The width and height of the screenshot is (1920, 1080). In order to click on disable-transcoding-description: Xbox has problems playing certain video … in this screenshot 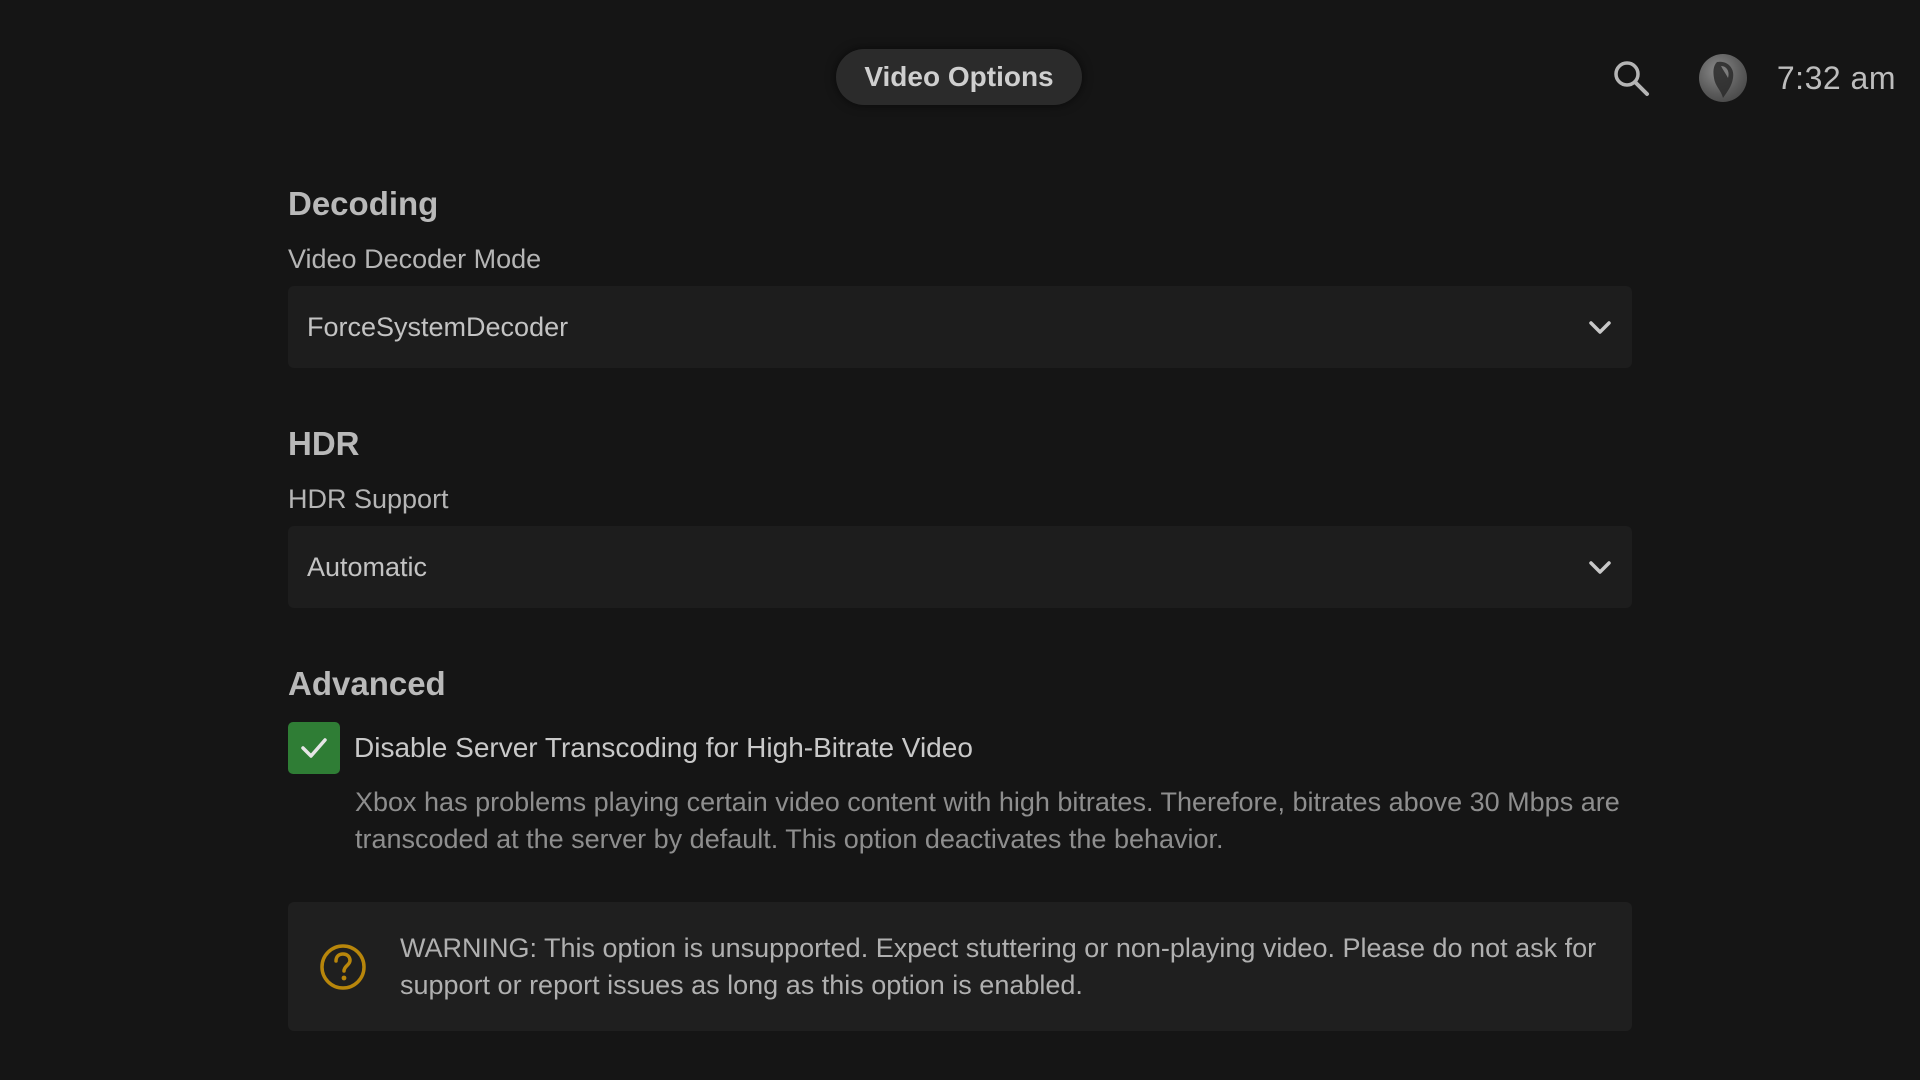, I will do `click(987, 820)`.